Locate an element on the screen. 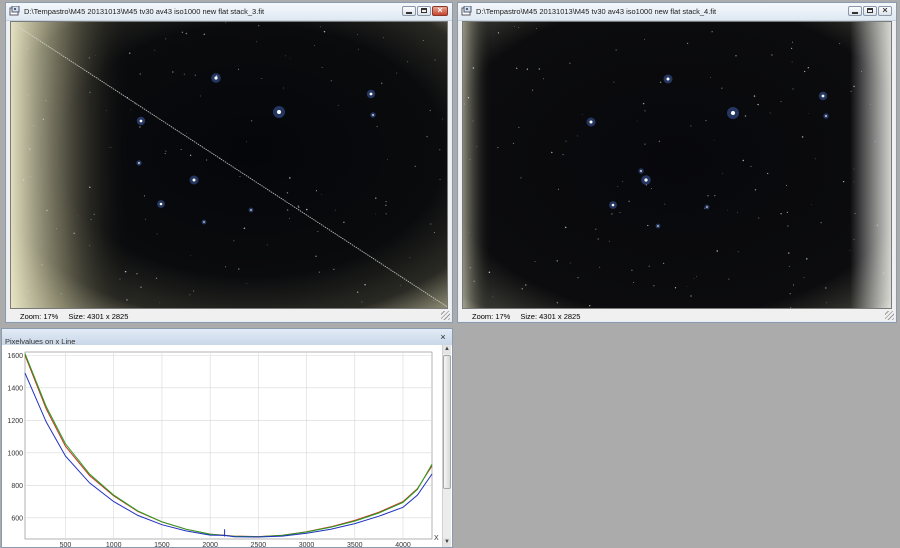 This screenshot has height=548, width=900. scroll-down-icon: ▼ is located at coordinates (447, 542).